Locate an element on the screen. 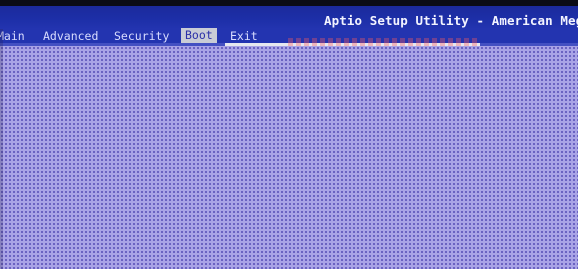  tab-main: Main is located at coordinates (12, 36).